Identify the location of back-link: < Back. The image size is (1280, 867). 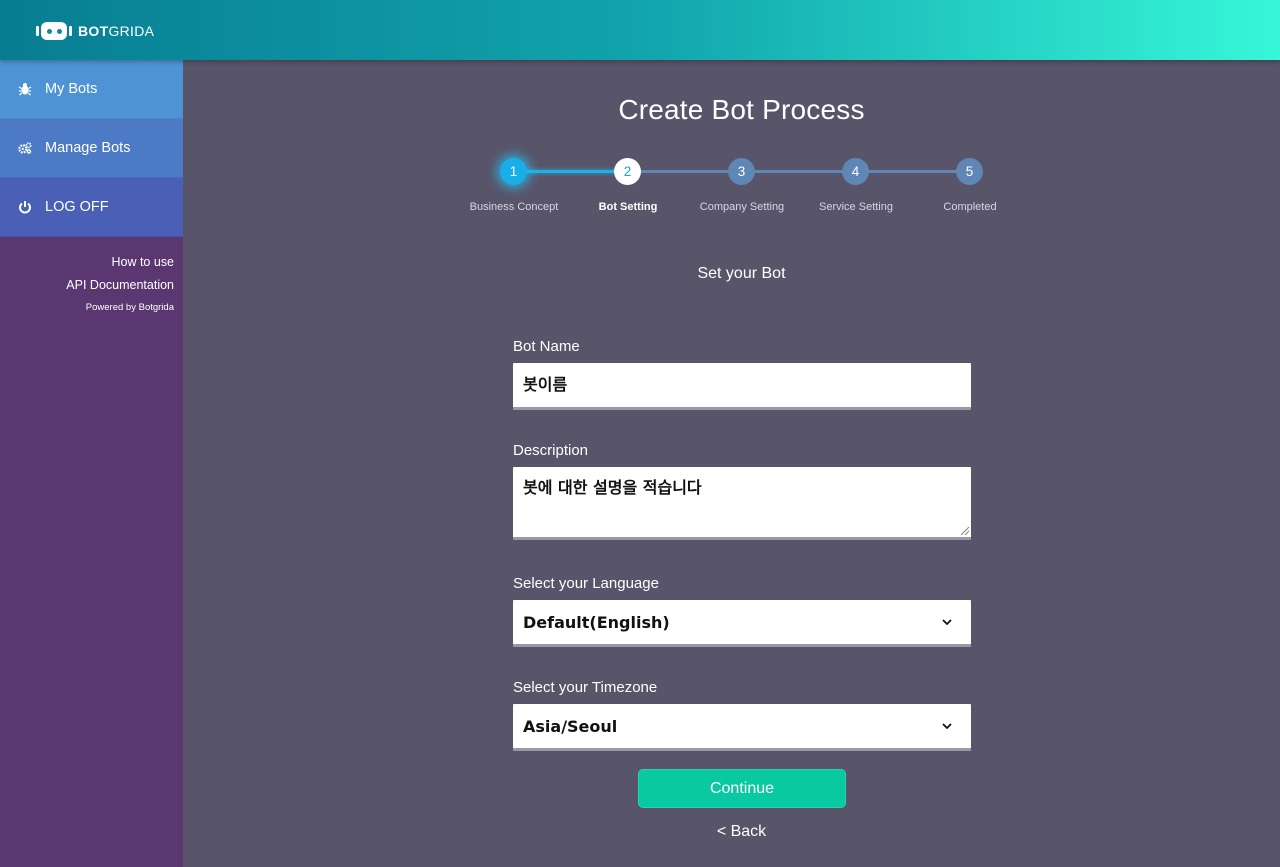
(731, 832).